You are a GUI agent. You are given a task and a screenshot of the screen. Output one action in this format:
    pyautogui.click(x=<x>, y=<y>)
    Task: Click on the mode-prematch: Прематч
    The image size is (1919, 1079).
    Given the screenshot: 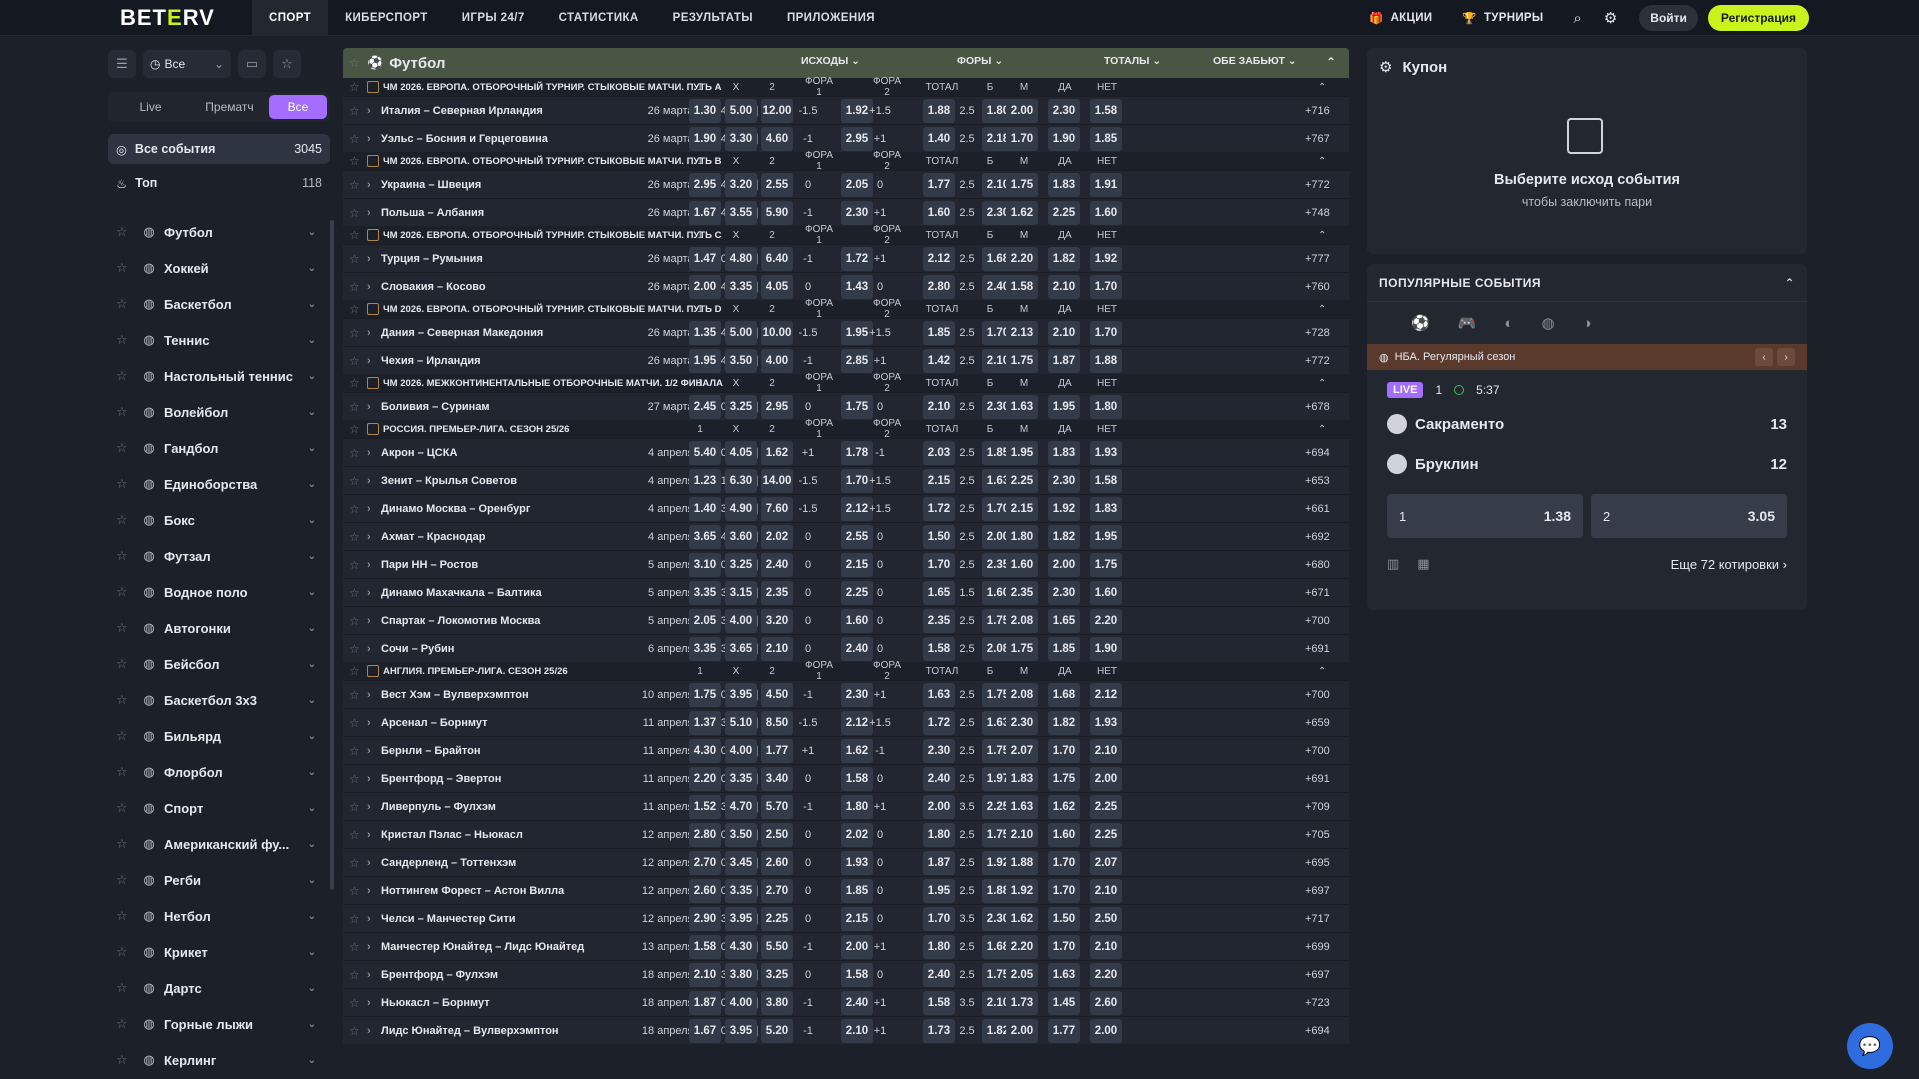 What is the action you would take?
    pyautogui.click(x=229, y=107)
    